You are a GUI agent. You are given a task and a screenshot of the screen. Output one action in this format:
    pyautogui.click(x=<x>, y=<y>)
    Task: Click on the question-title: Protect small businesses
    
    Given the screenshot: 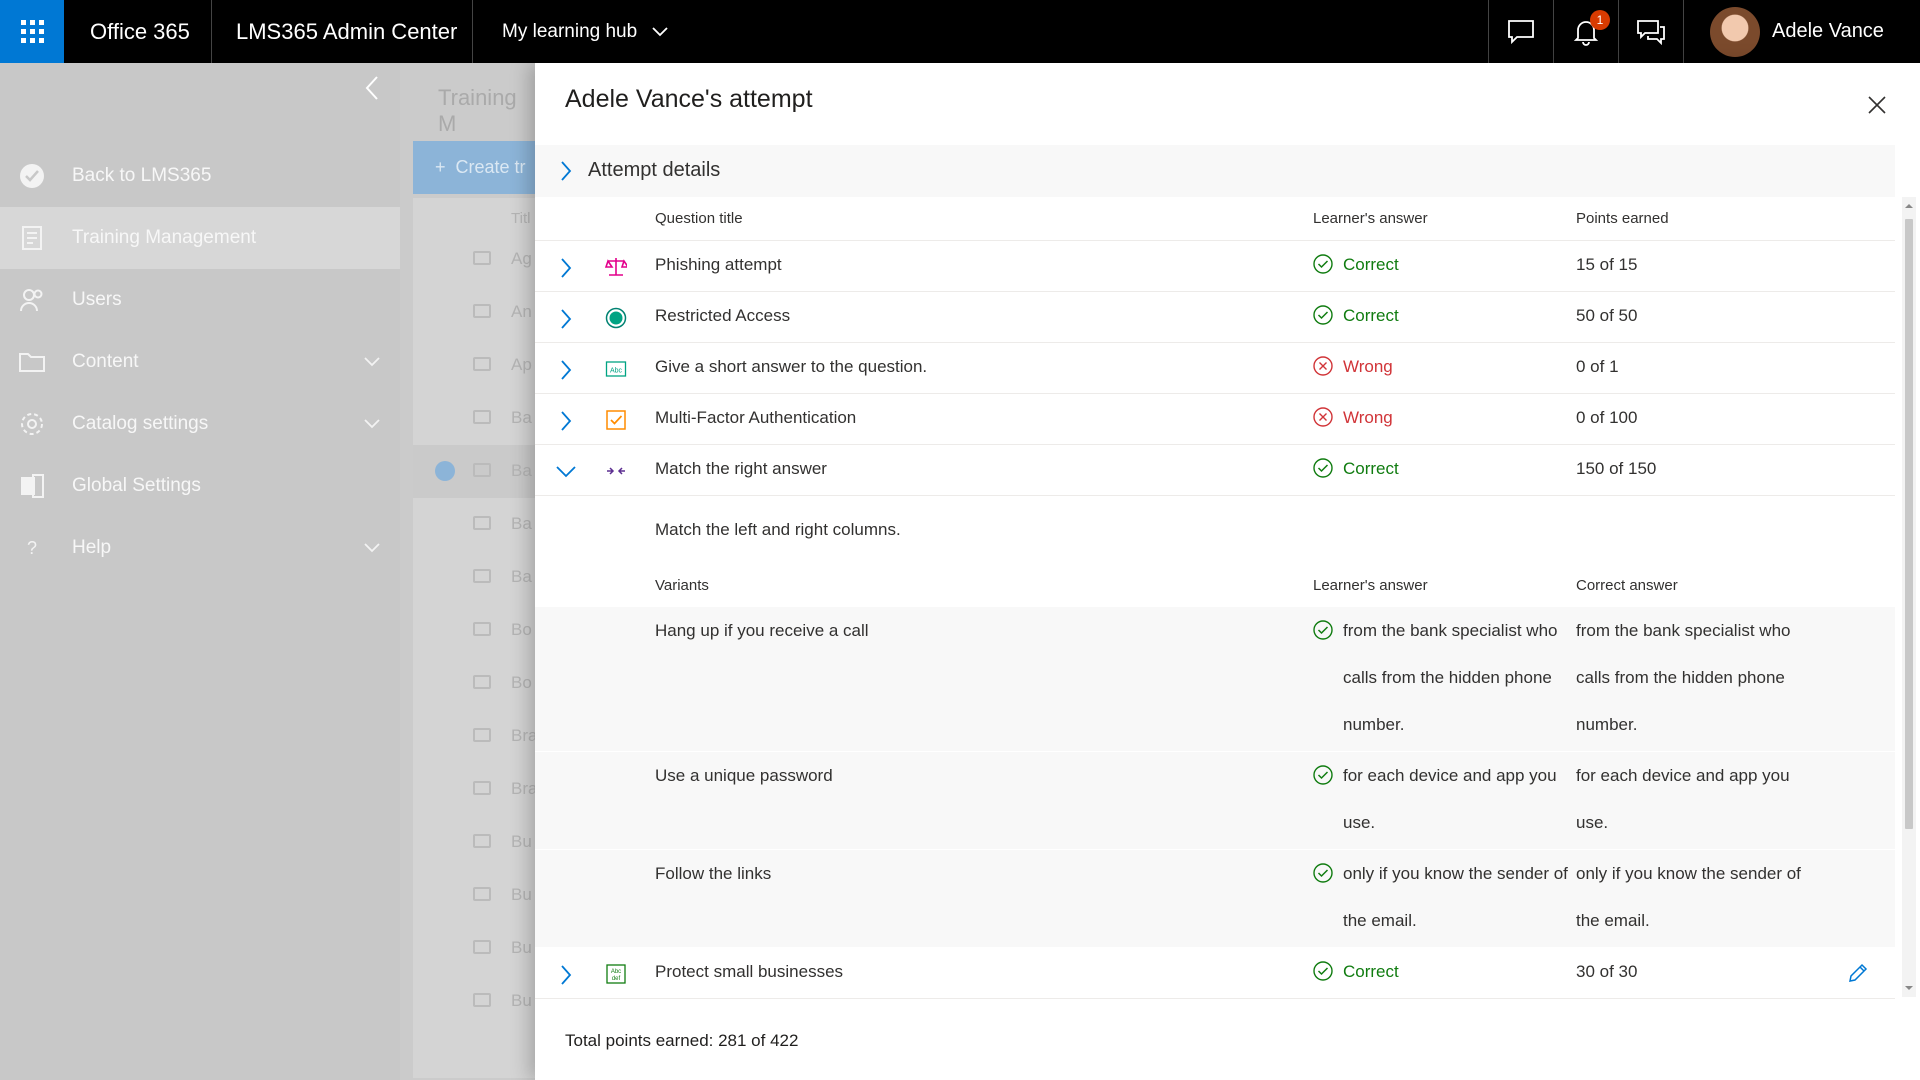 What is the action you would take?
    pyautogui.click(x=749, y=971)
    